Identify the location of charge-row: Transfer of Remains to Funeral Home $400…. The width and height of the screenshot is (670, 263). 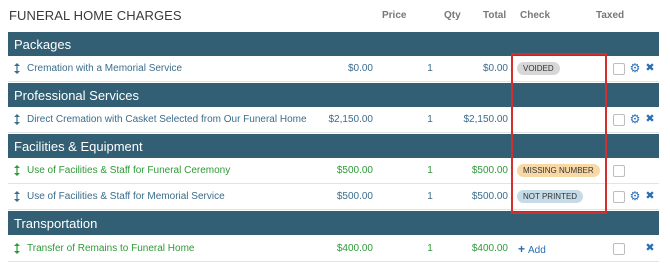
(333, 249).